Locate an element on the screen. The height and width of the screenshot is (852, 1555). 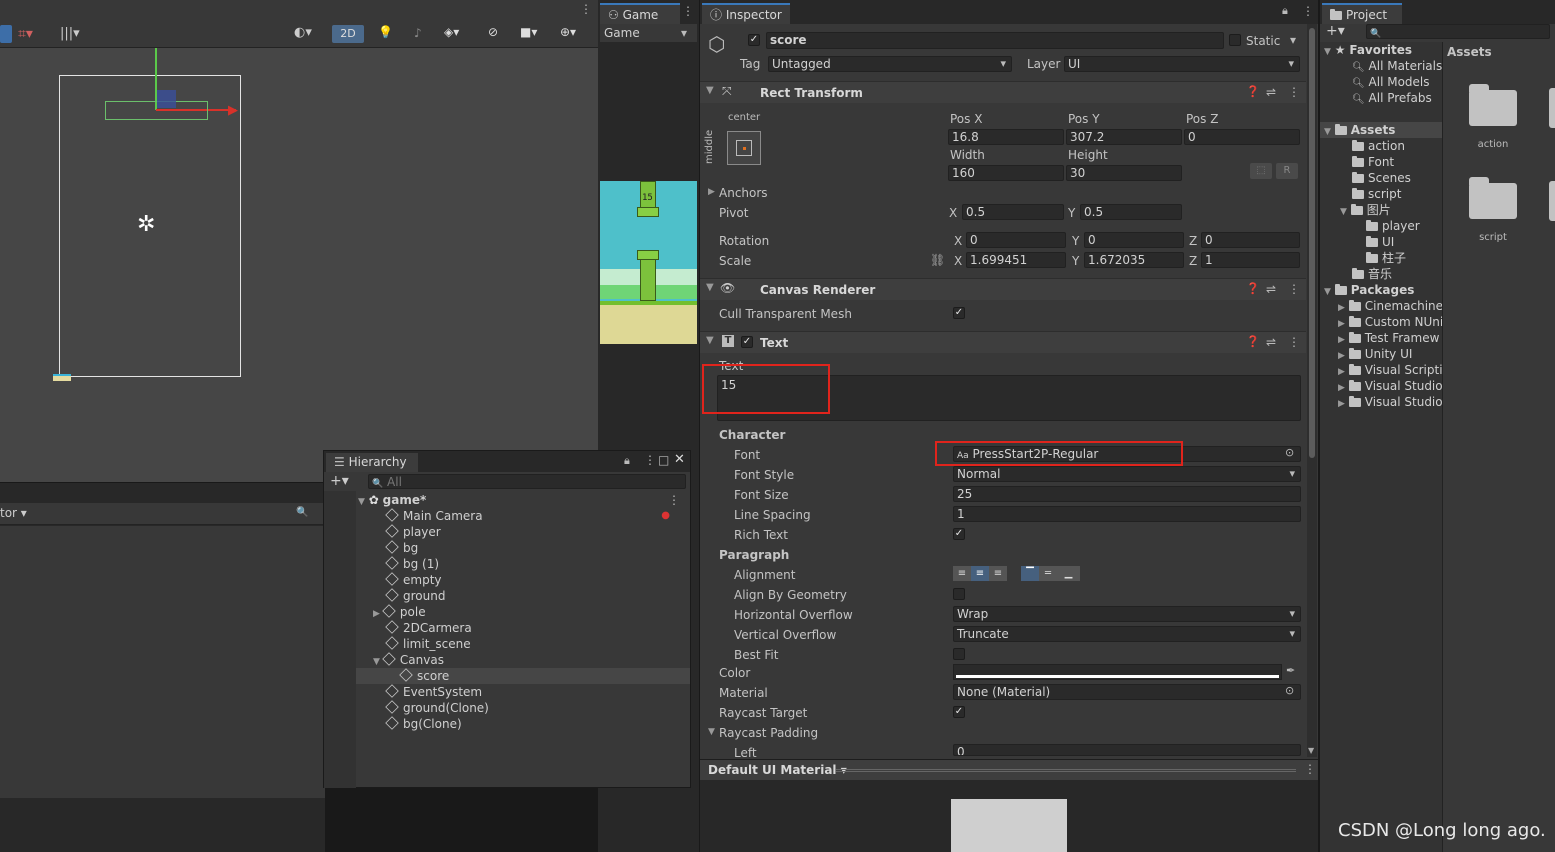
pos-y-field: 307.2 is located at coordinates (1124, 137).